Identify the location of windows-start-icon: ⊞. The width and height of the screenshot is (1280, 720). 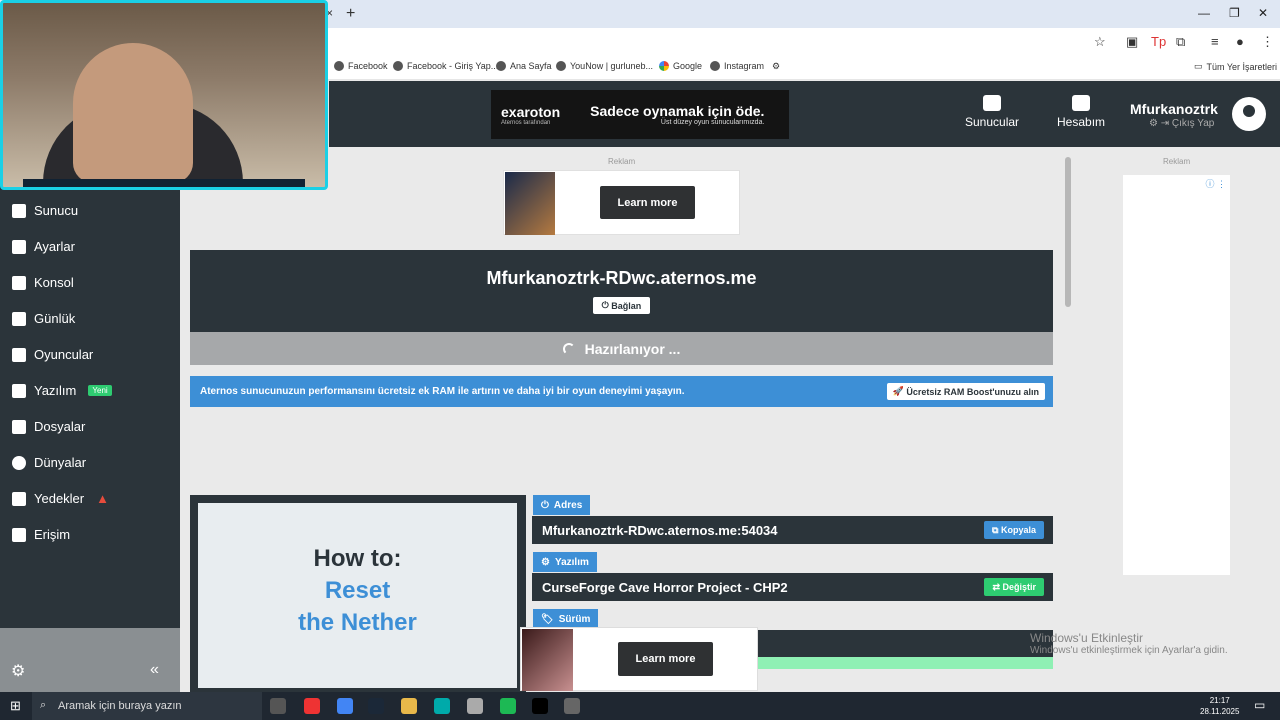
(15, 706).